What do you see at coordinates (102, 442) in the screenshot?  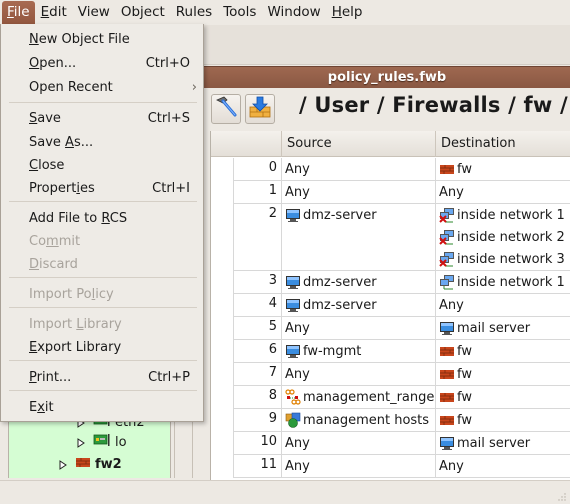 I see `tree-item-lo: lo` at bounding box center [102, 442].